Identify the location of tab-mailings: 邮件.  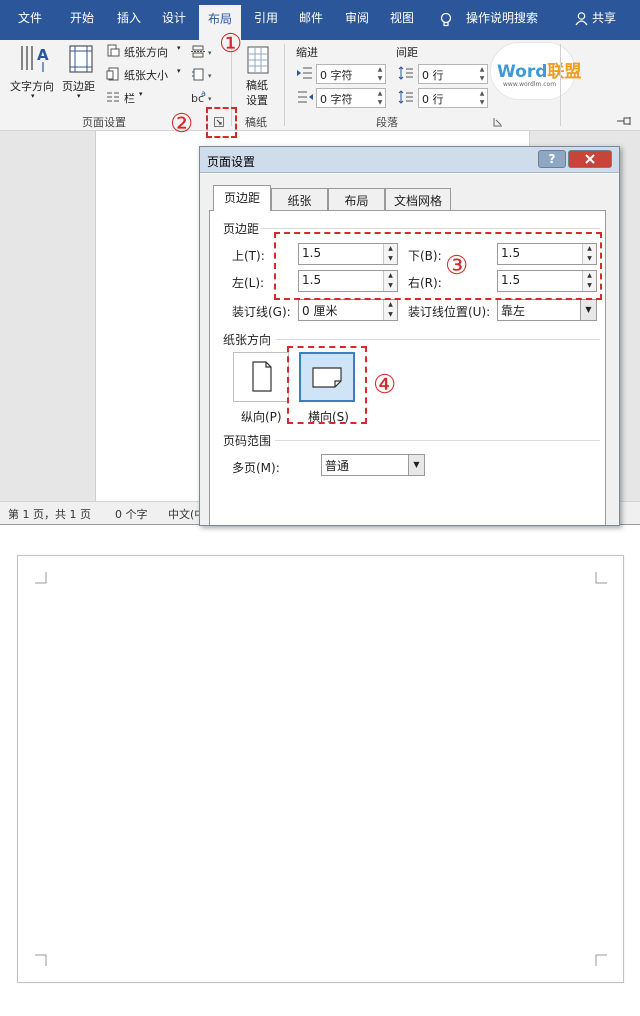
(311, 17).